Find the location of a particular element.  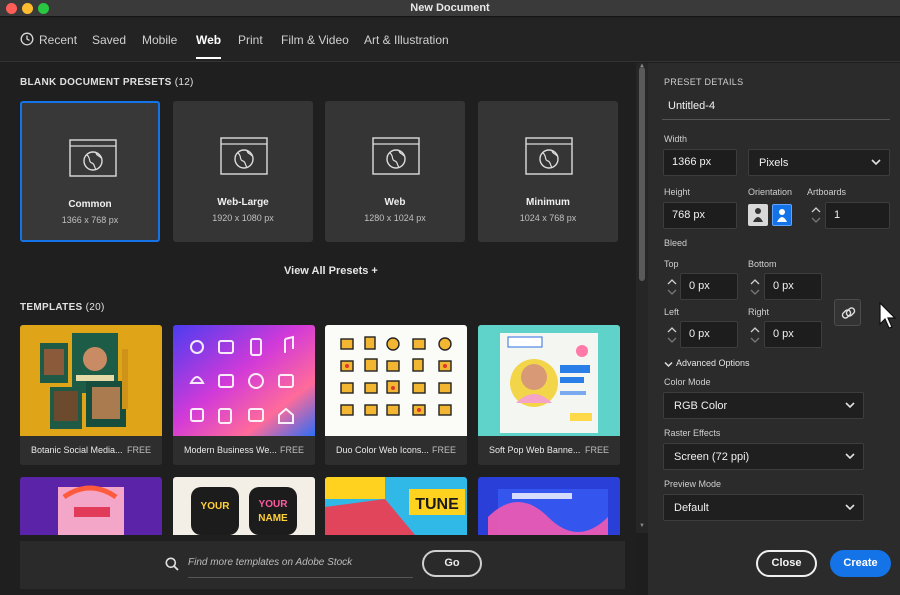

template-caption: Modern Business We... FREE is located at coordinates (244, 450).